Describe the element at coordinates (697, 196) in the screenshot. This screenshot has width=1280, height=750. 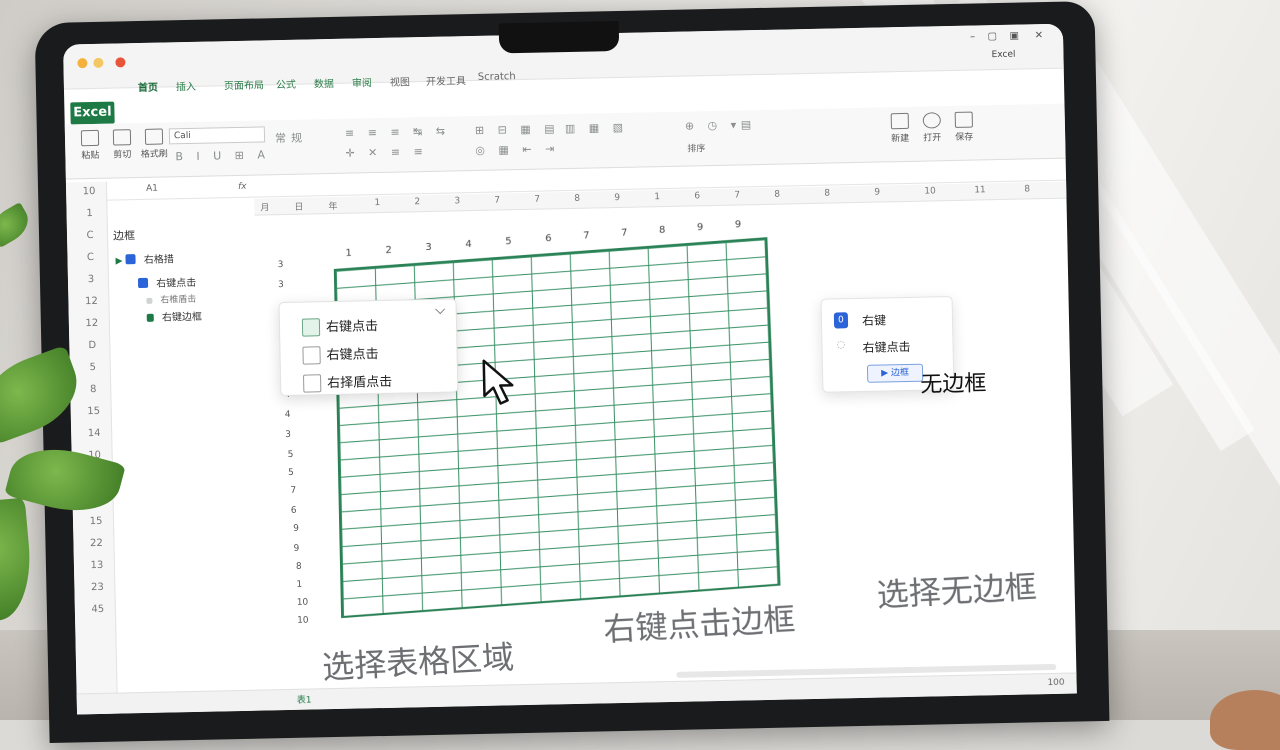
I see `column-header: 6` at that location.